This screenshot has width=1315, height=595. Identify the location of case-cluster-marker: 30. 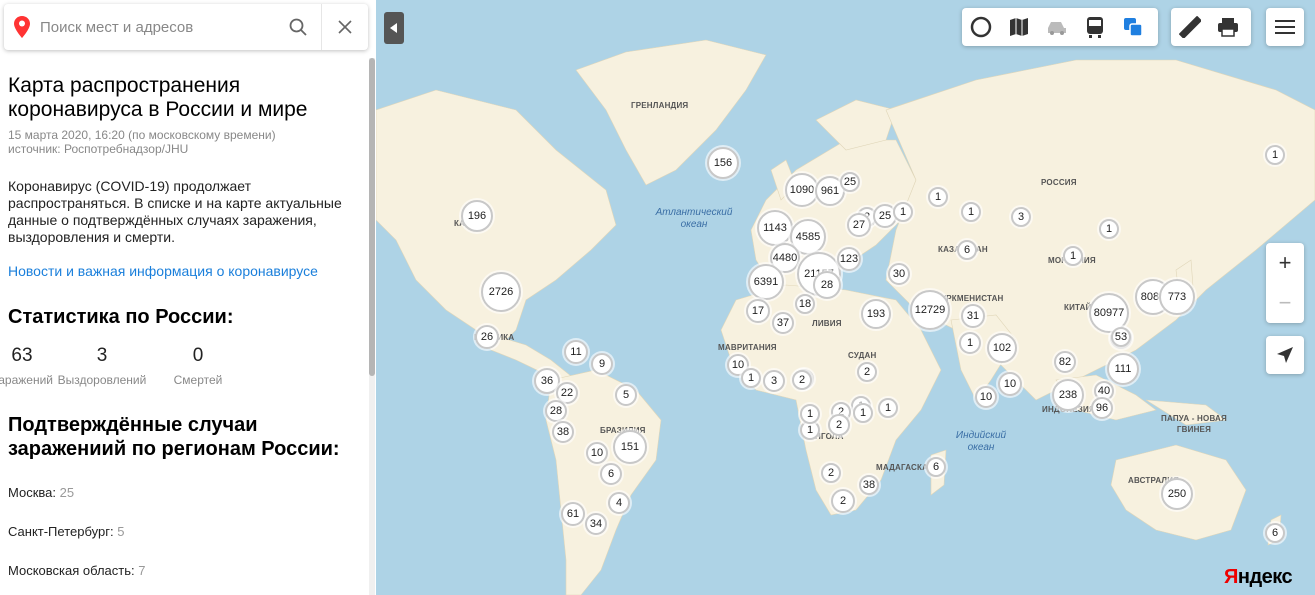
(899, 274).